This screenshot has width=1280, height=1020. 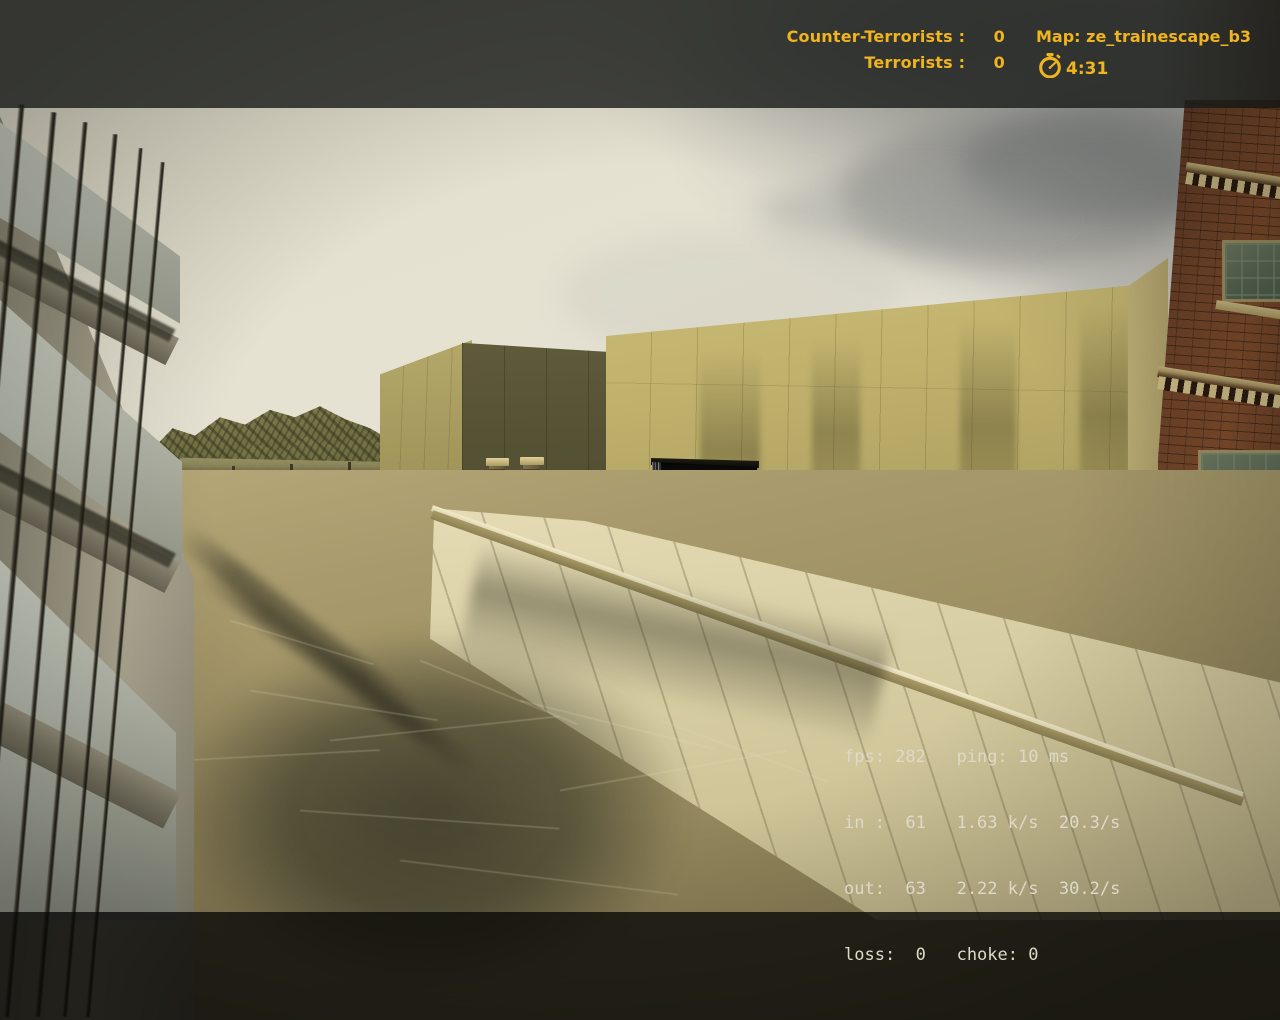 I want to click on scoreboard-row-ct: Counter-Terrorists : 0, so click(x=502, y=37).